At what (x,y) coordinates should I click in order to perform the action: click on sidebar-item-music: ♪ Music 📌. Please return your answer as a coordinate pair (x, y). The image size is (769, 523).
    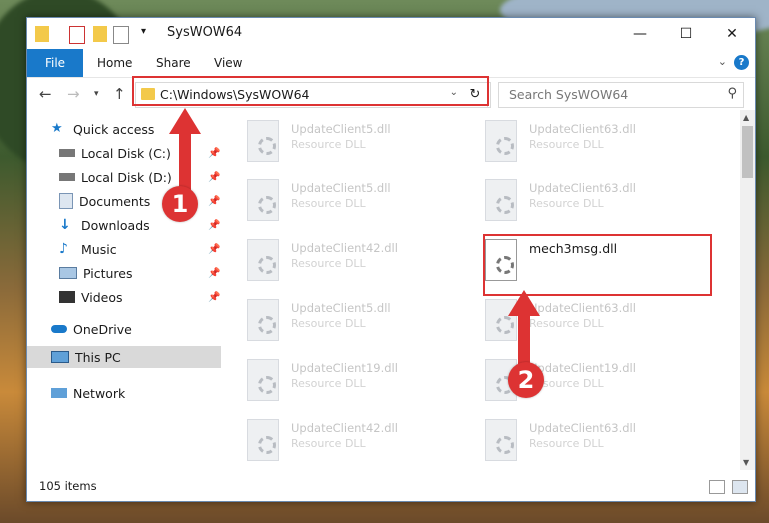
    Looking at the image, I should click on (124, 249).